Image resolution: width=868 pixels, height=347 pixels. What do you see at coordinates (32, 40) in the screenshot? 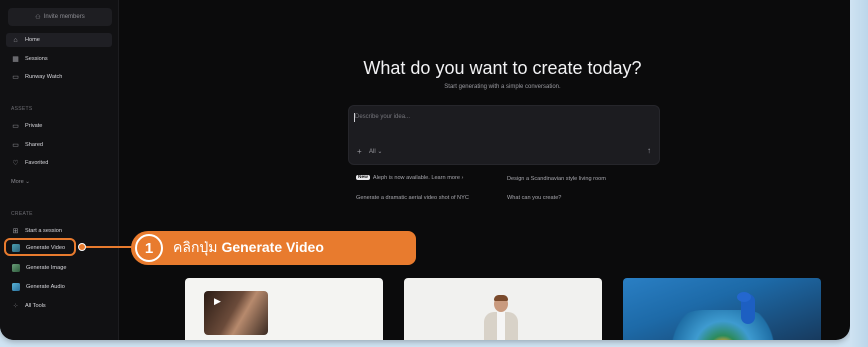
I see `sidebar-item-label: Home` at bounding box center [32, 40].